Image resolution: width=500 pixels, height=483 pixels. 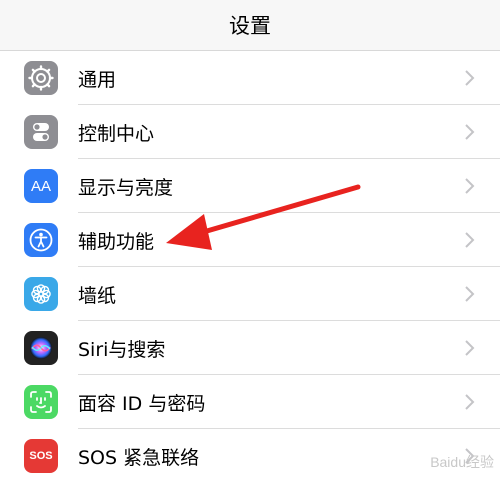 What do you see at coordinates (142, 404) in the screenshot?
I see `settings-label-face-id-passcode: 面容 ID 与密码` at bounding box center [142, 404].